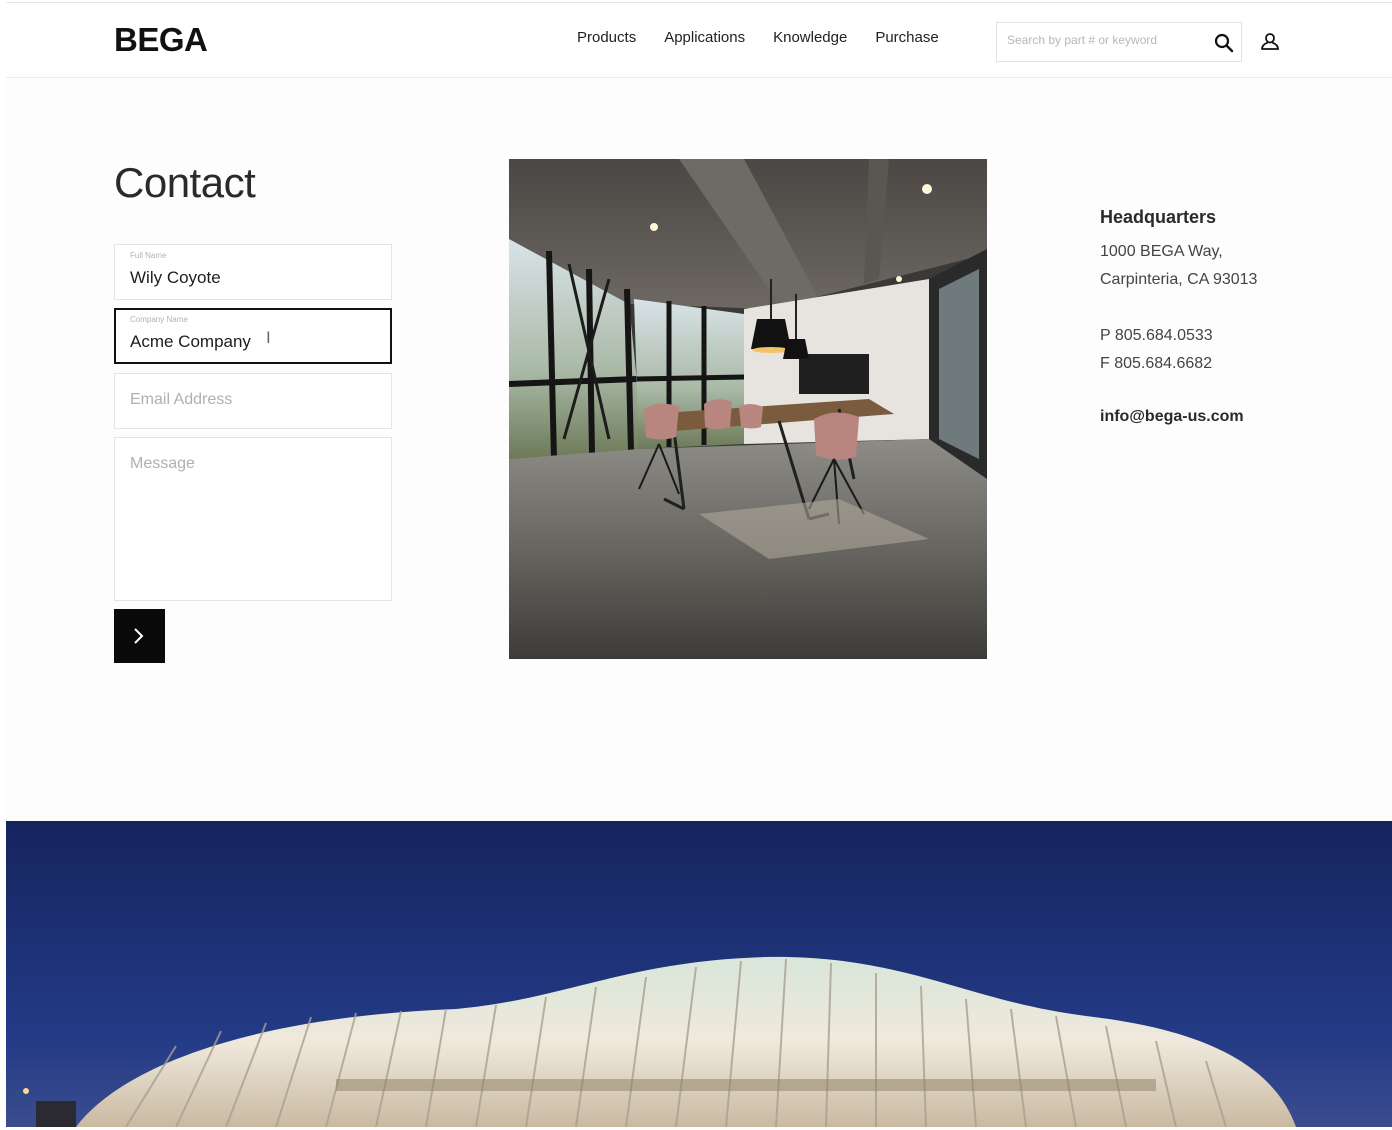 This screenshot has width=1392, height=1130. I want to click on page-title: Contact, so click(185, 182).